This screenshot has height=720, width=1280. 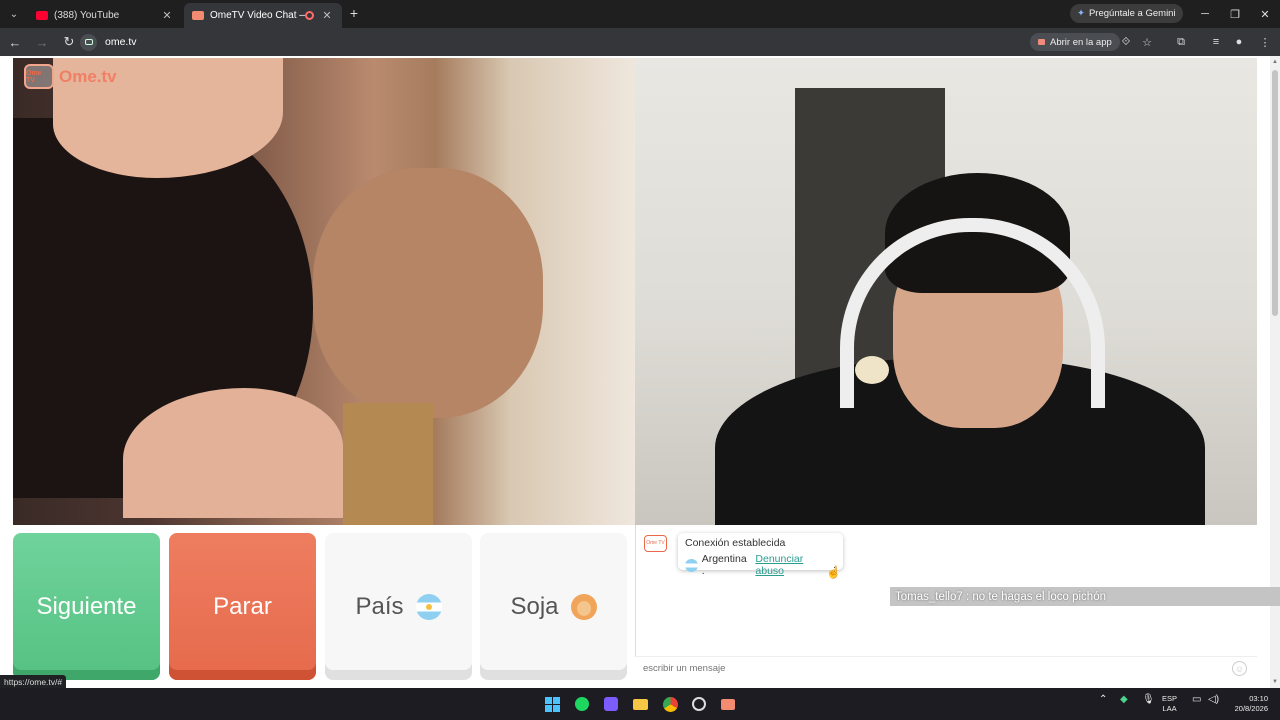 I want to click on message-text: no te hagas el loco pichón, so click(x=1039, y=596).